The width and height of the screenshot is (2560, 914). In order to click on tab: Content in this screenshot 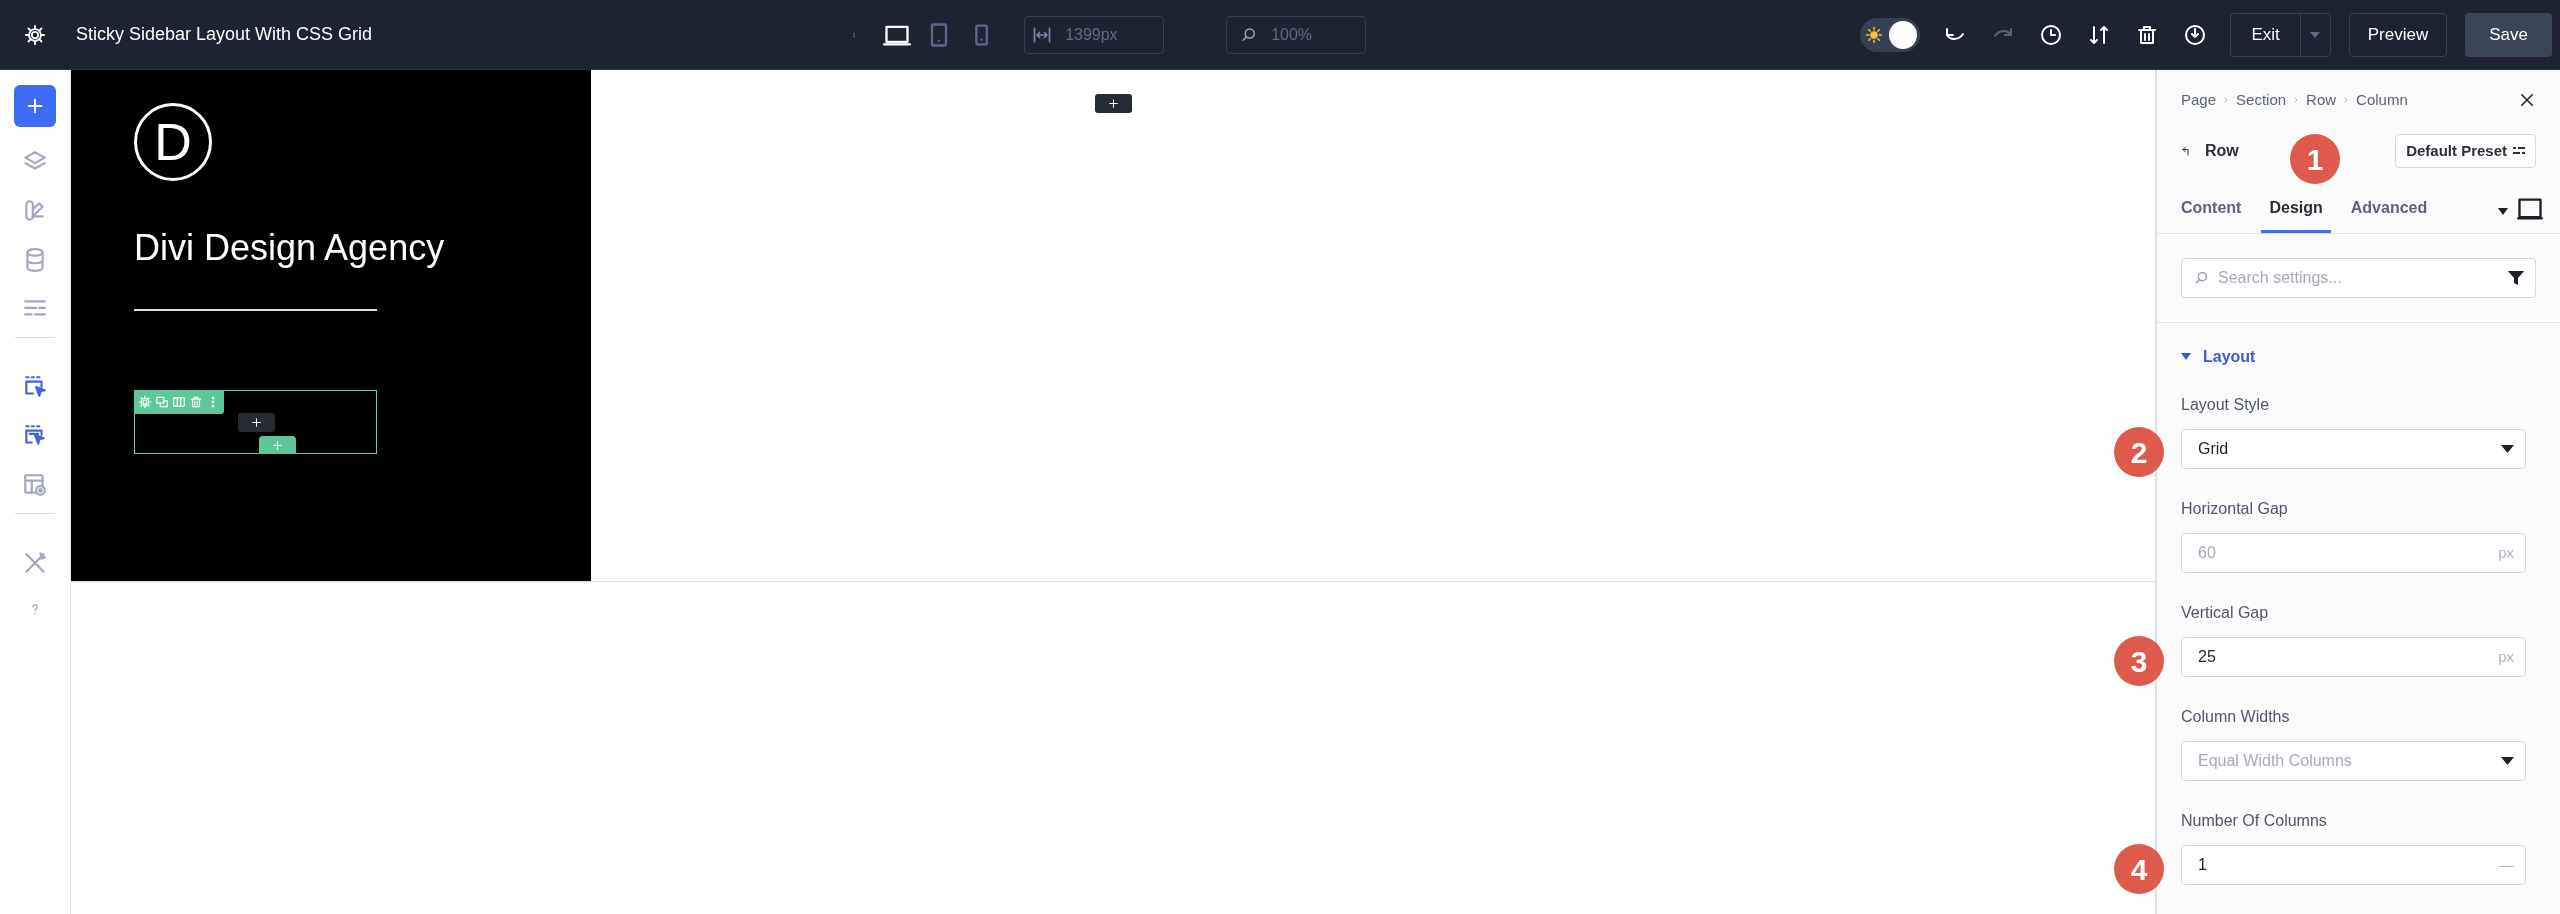, I will do `click(2211, 212)`.